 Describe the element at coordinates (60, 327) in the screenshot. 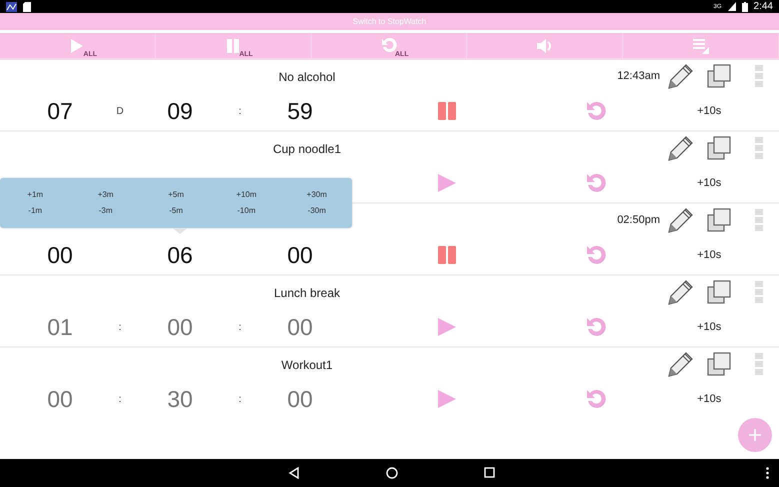

I see `time-digits: 01` at that location.